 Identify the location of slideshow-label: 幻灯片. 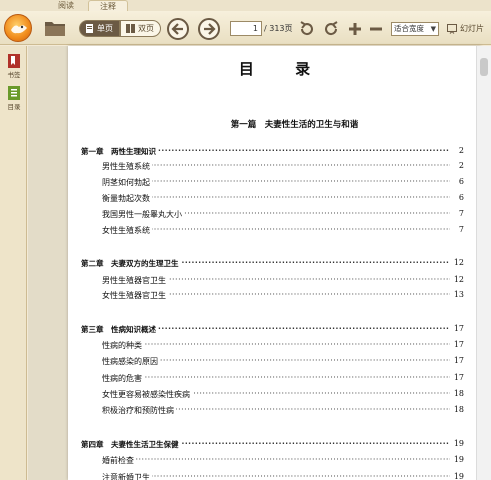
(472, 28).